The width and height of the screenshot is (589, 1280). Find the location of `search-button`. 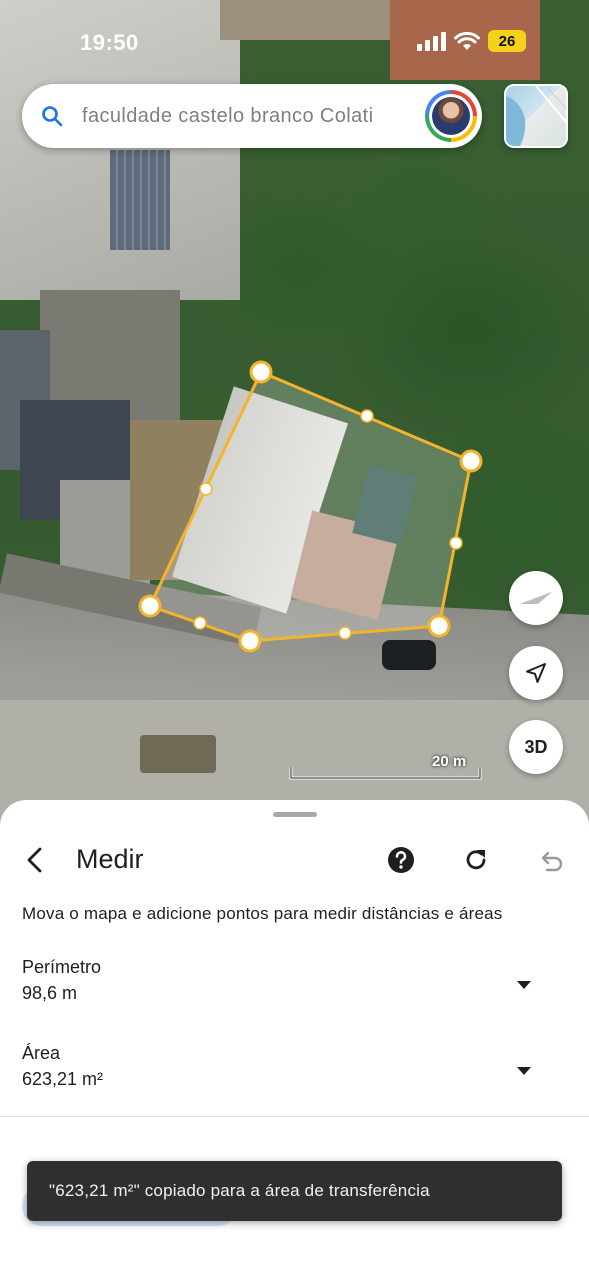

search-button is located at coordinates (52, 116).